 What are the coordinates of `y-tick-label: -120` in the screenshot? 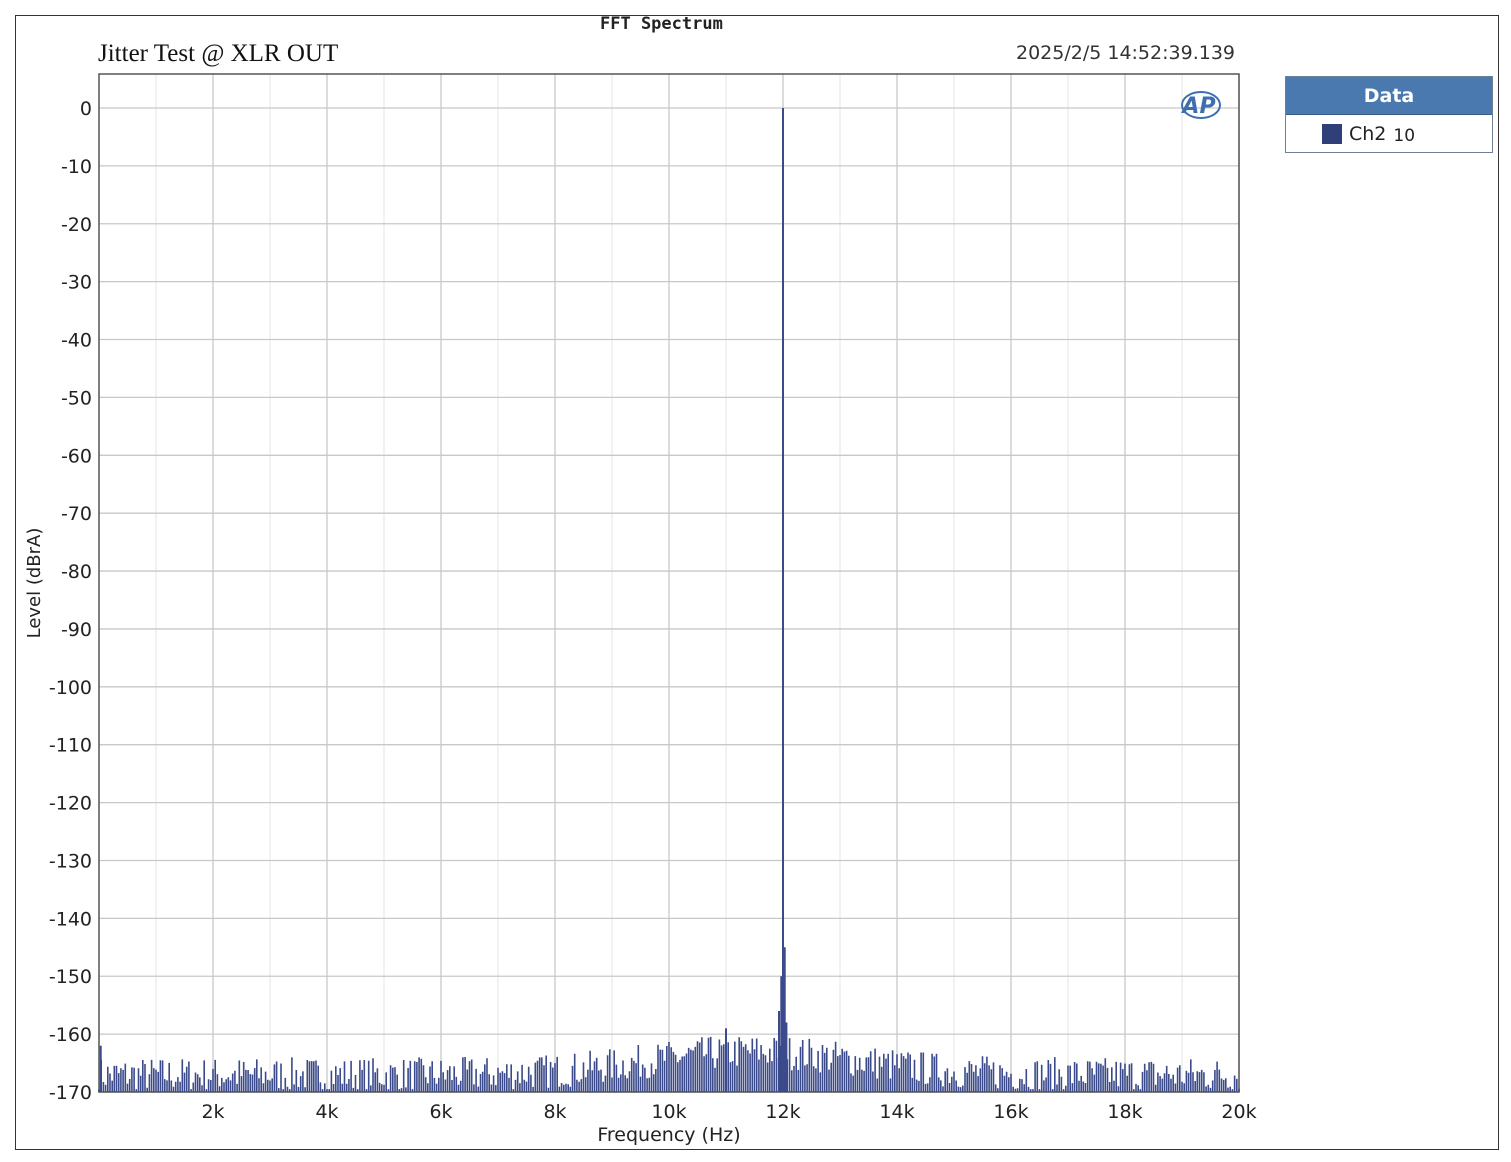 It's located at (70, 804).